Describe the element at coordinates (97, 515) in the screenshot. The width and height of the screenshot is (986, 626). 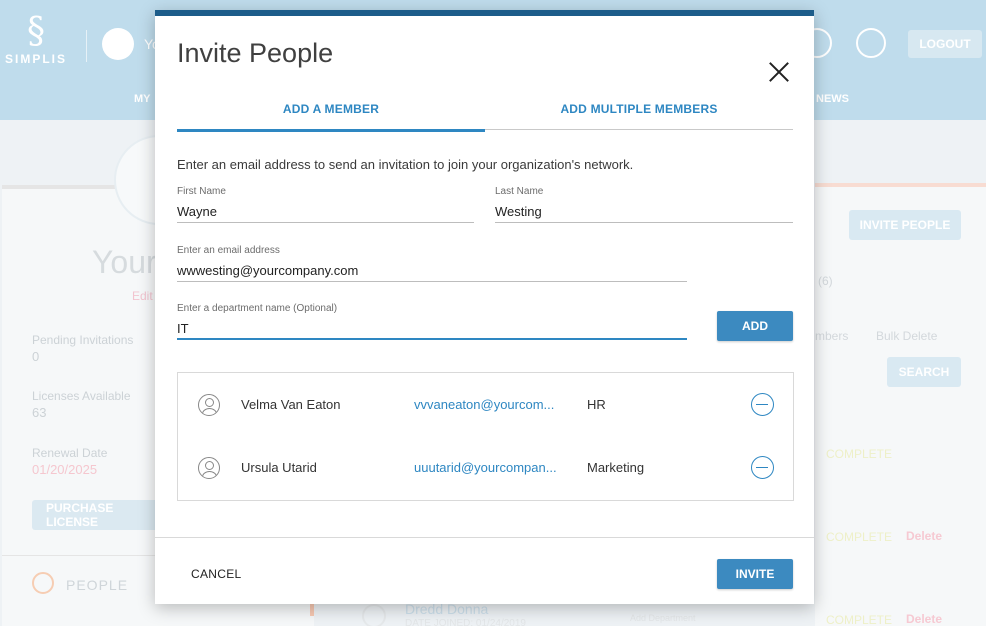
I see `purchase-license-button: PURCHASE LICENSE` at that location.